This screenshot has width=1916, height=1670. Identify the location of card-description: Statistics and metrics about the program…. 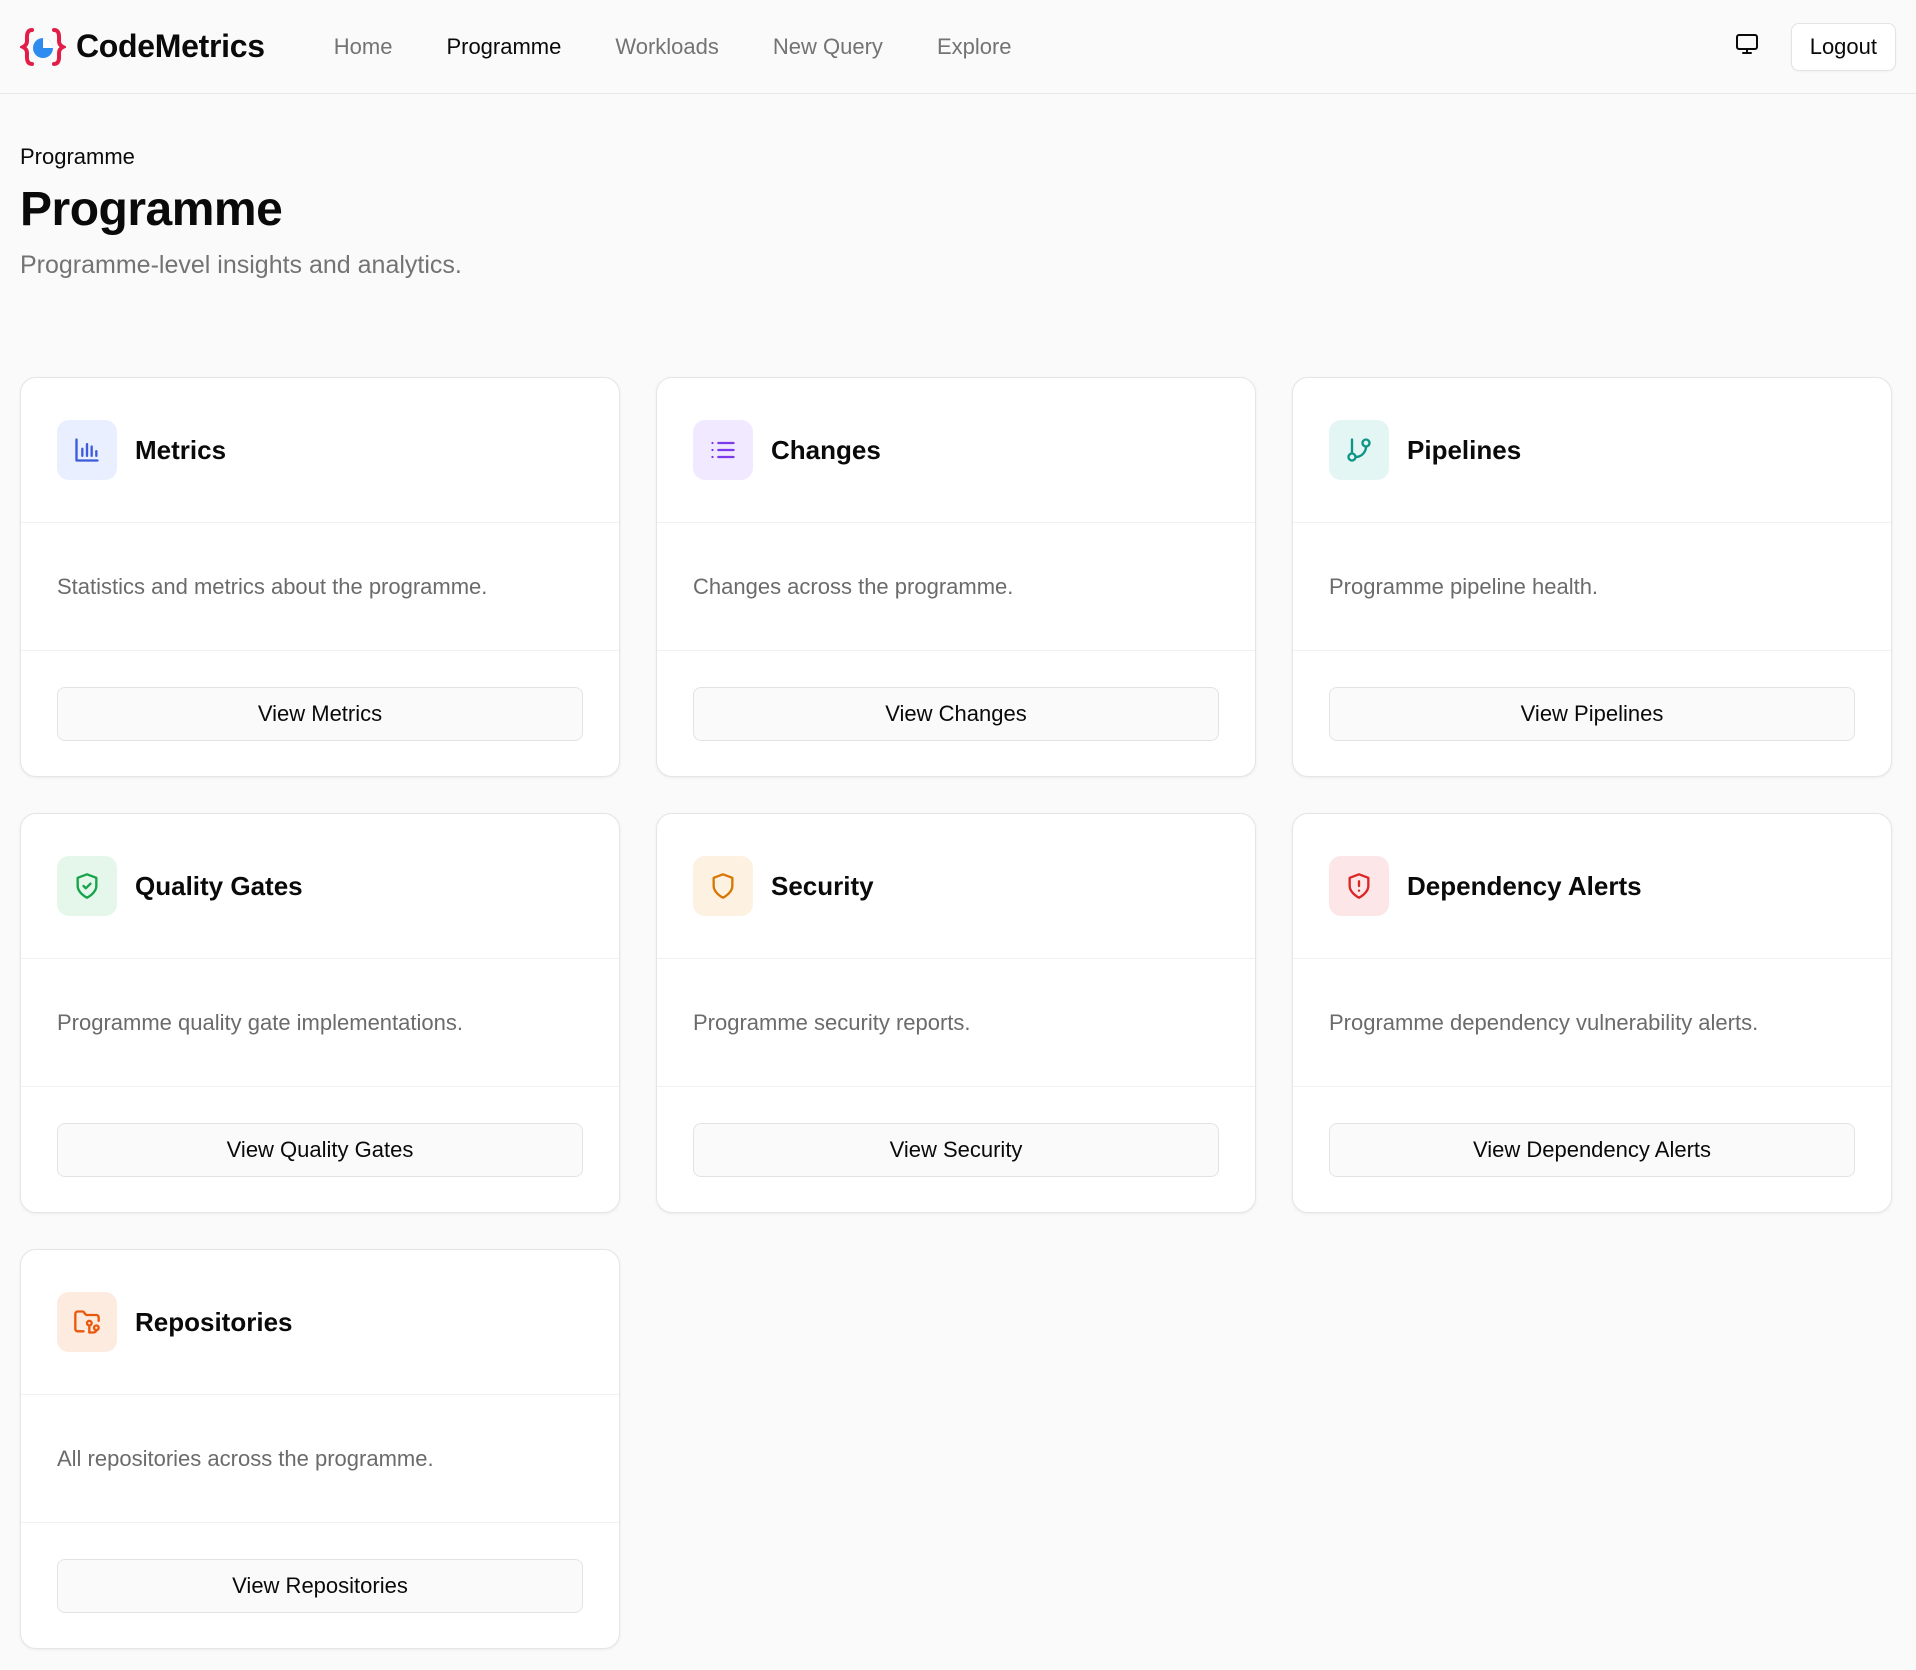
(272, 586).